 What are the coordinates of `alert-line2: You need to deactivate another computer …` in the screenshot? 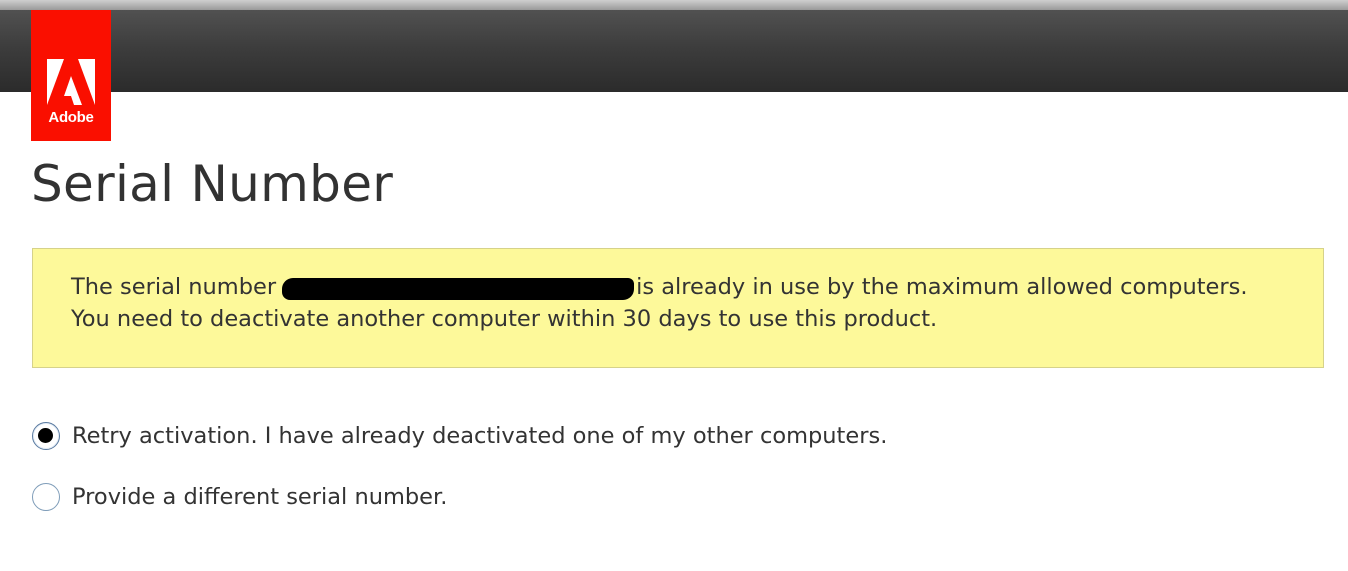 It's located at (504, 319).